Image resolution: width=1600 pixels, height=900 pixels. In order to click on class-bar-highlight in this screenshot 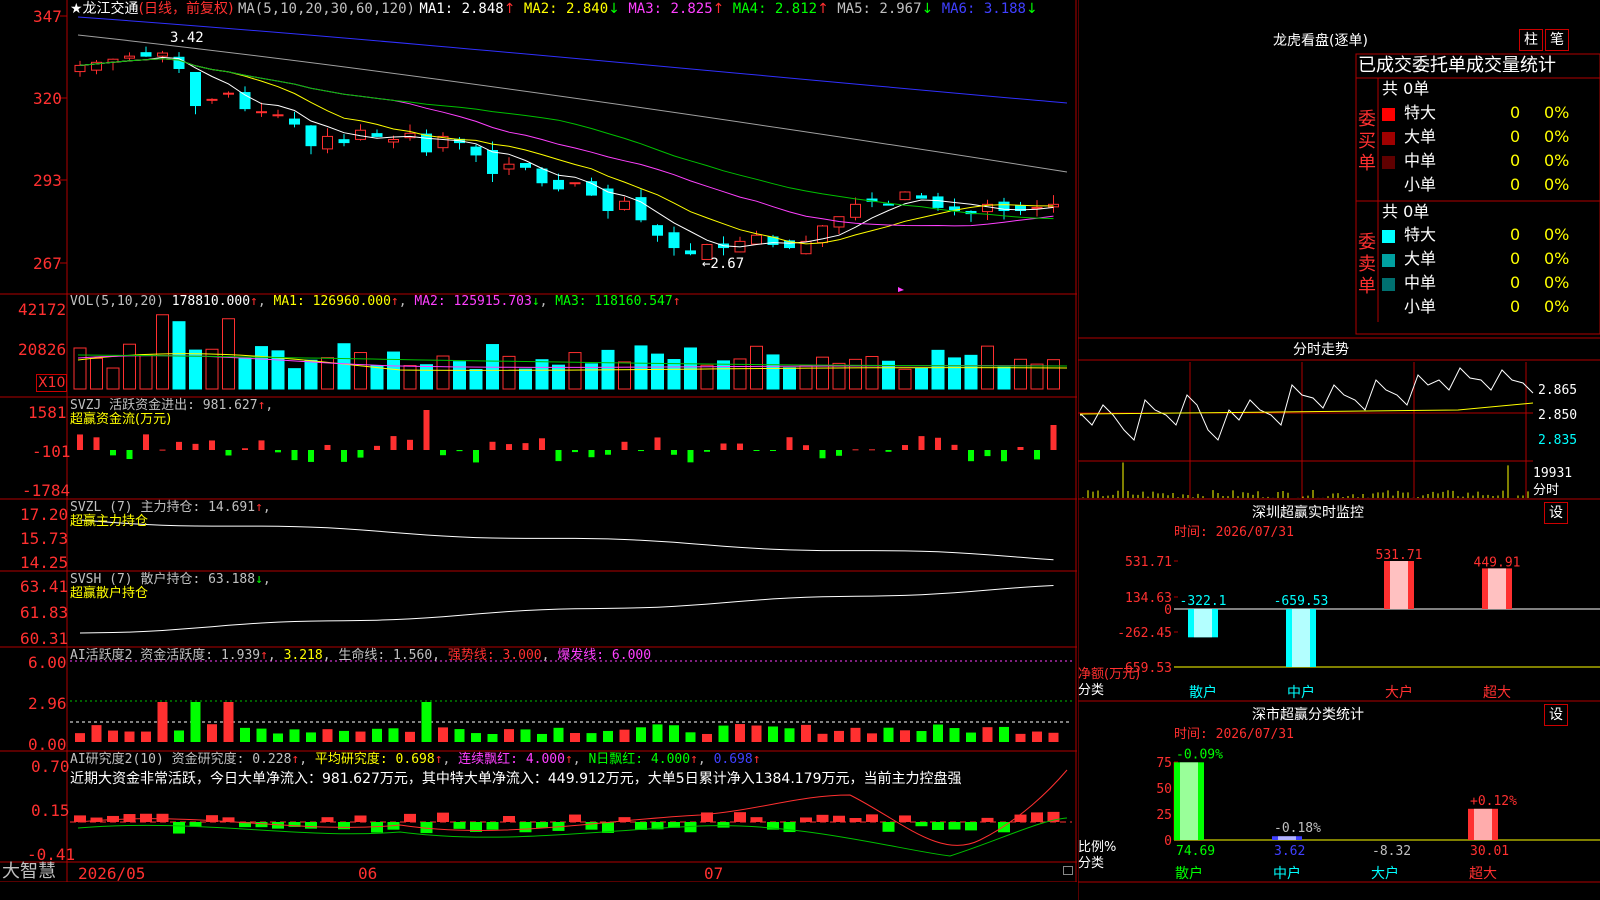, I will do `click(1189, 801)`.